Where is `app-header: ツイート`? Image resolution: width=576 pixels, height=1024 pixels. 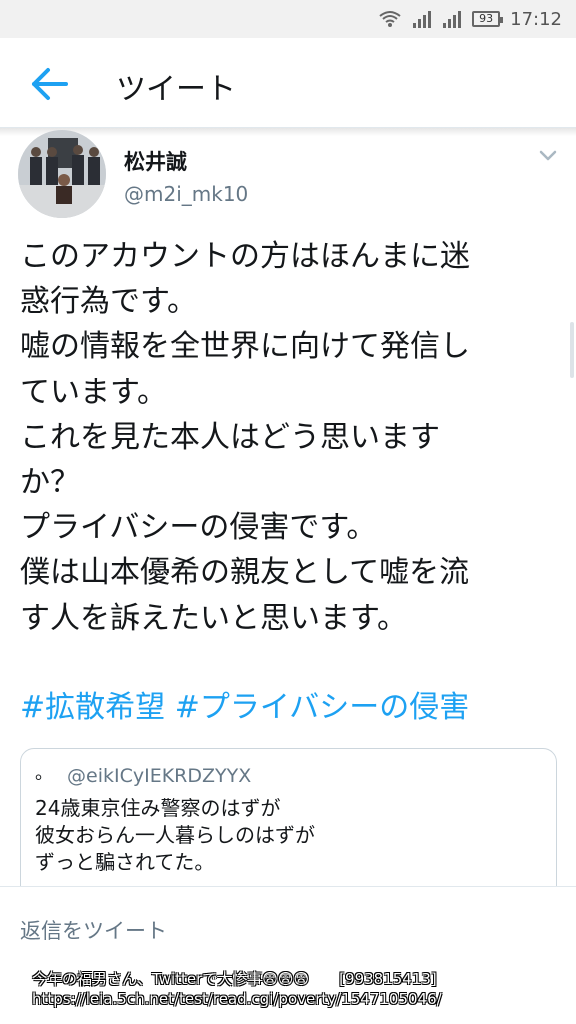 app-header: ツイート is located at coordinates (288, 83).